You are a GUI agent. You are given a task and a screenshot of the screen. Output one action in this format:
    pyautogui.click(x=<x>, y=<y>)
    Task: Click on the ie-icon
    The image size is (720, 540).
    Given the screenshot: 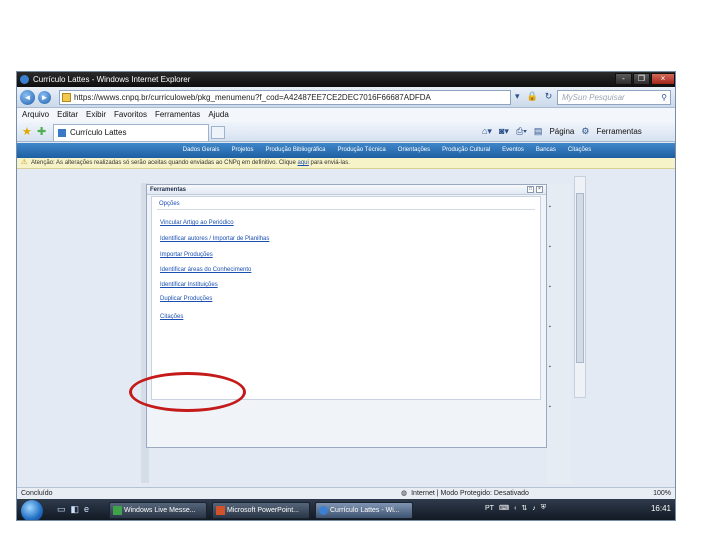 What is the action you would take?
    pyautogui.click(x=24, y=79)
    